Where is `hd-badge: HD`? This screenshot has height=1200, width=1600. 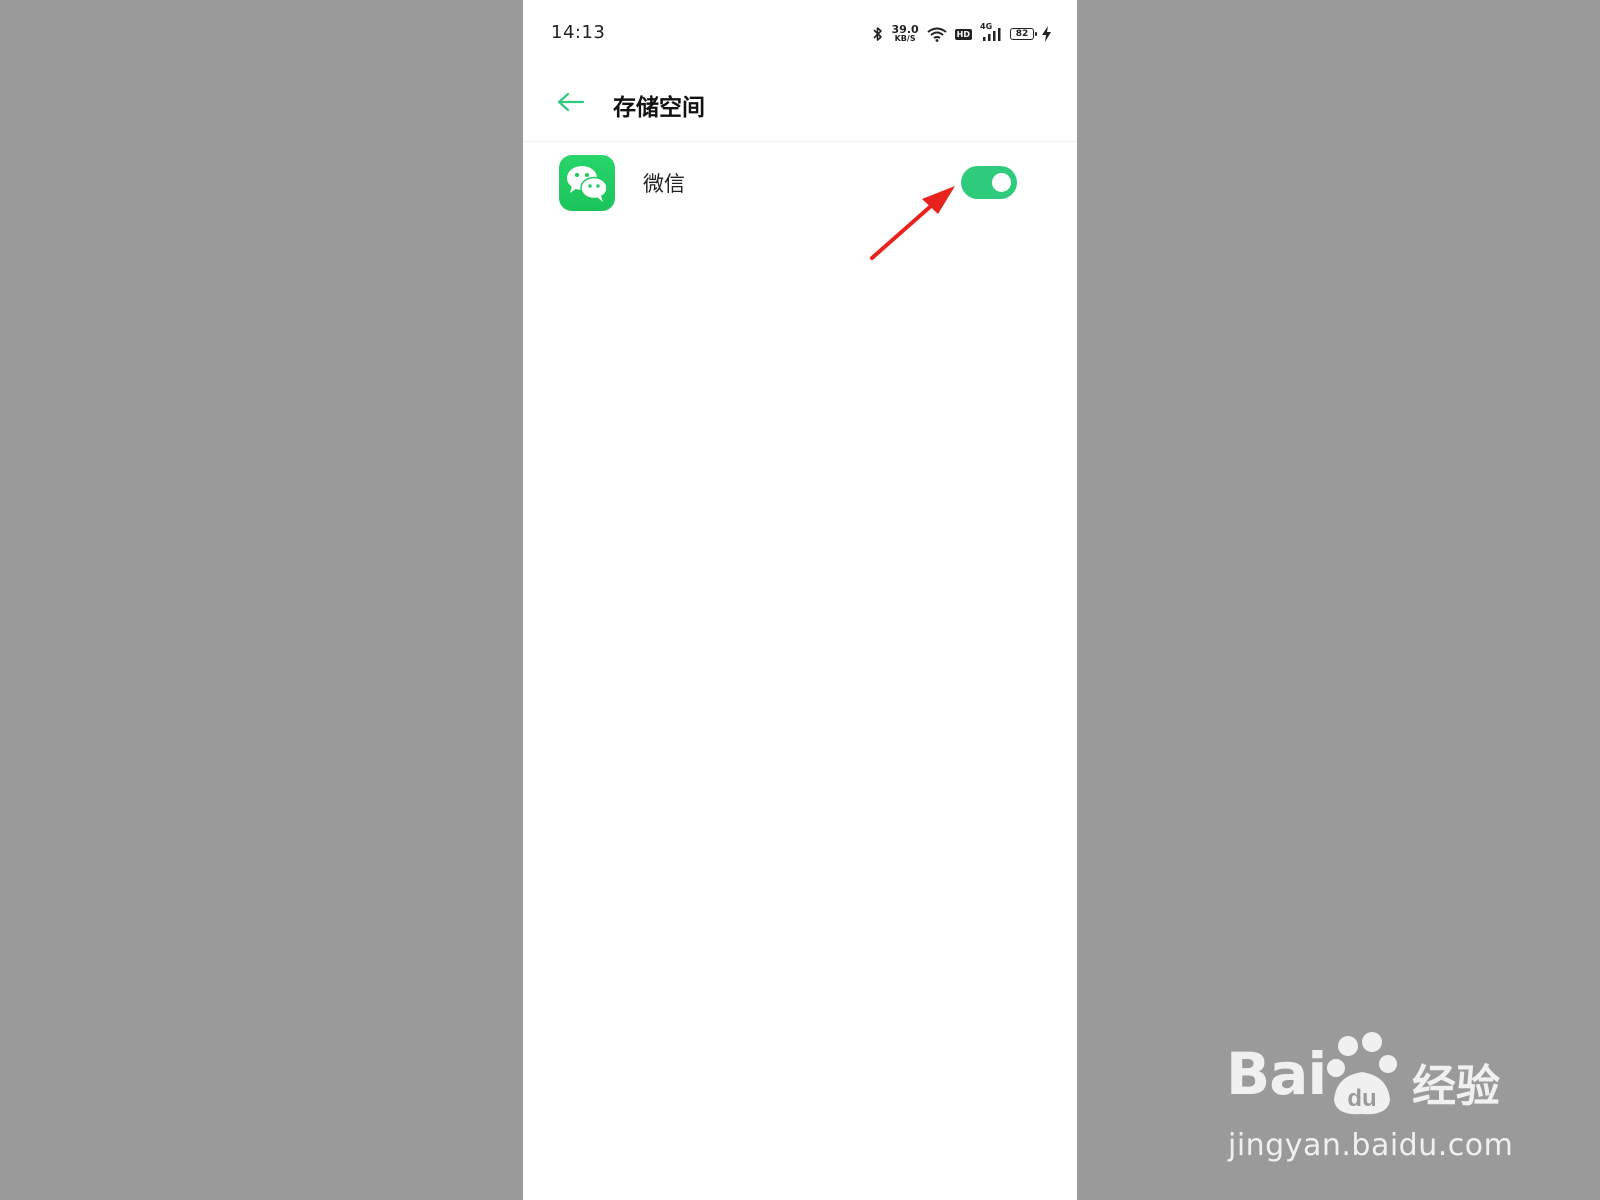
hd-badge: HD is located at coordinates (963, 34).